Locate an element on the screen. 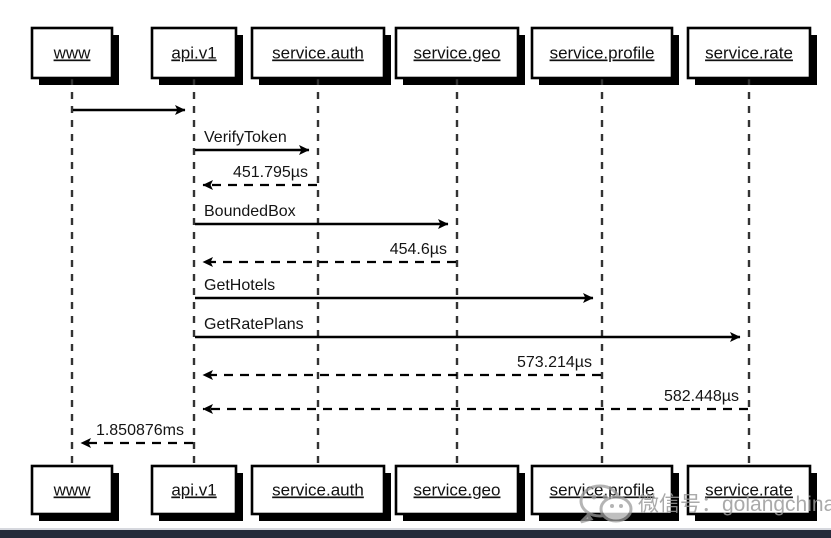 The width and height of the screenshot is (831, 538). participant-box-service_geo-head: service.geo is located at coordinates (457, 53).